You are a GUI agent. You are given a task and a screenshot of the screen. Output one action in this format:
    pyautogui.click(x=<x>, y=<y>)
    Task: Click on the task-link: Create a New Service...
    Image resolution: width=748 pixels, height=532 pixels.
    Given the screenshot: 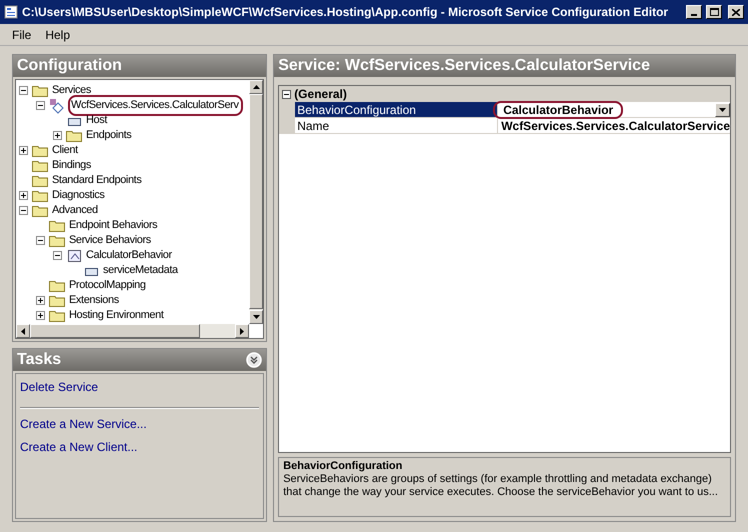 What is the action you would take?
    pyautogui.click(x=140, y=426)
    